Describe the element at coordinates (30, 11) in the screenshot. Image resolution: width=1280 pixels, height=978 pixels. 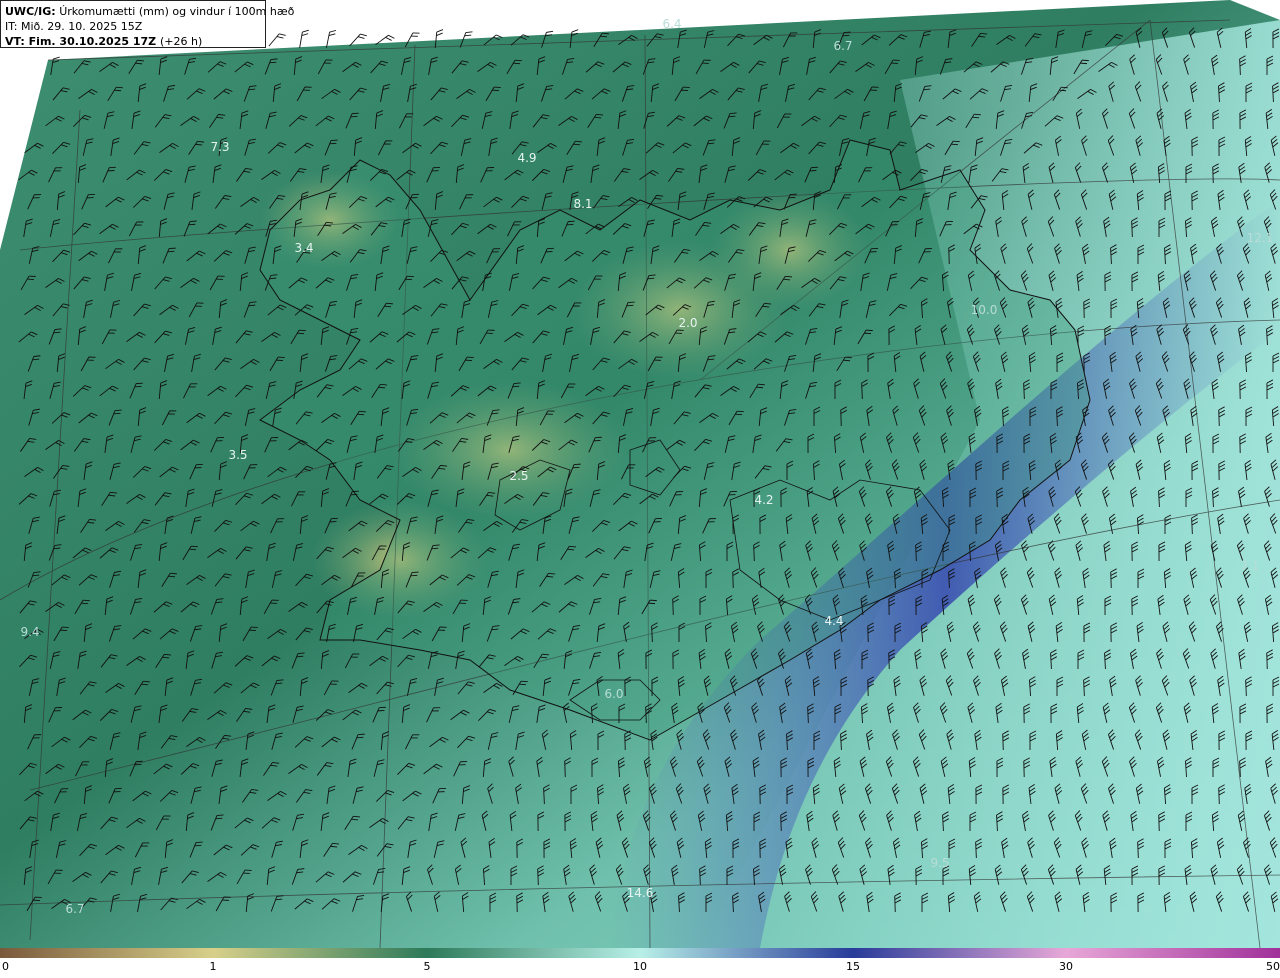
I see `model-name: UWC/IG:` at that location.